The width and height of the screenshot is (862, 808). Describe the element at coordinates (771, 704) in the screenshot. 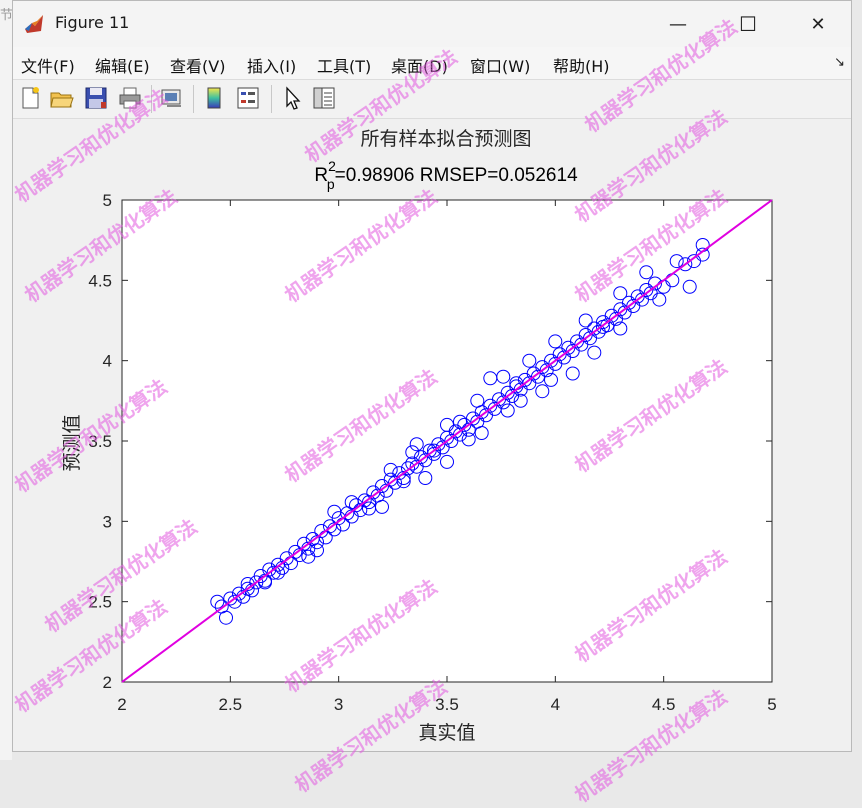

I see `x-tick-label: 5` at that location.